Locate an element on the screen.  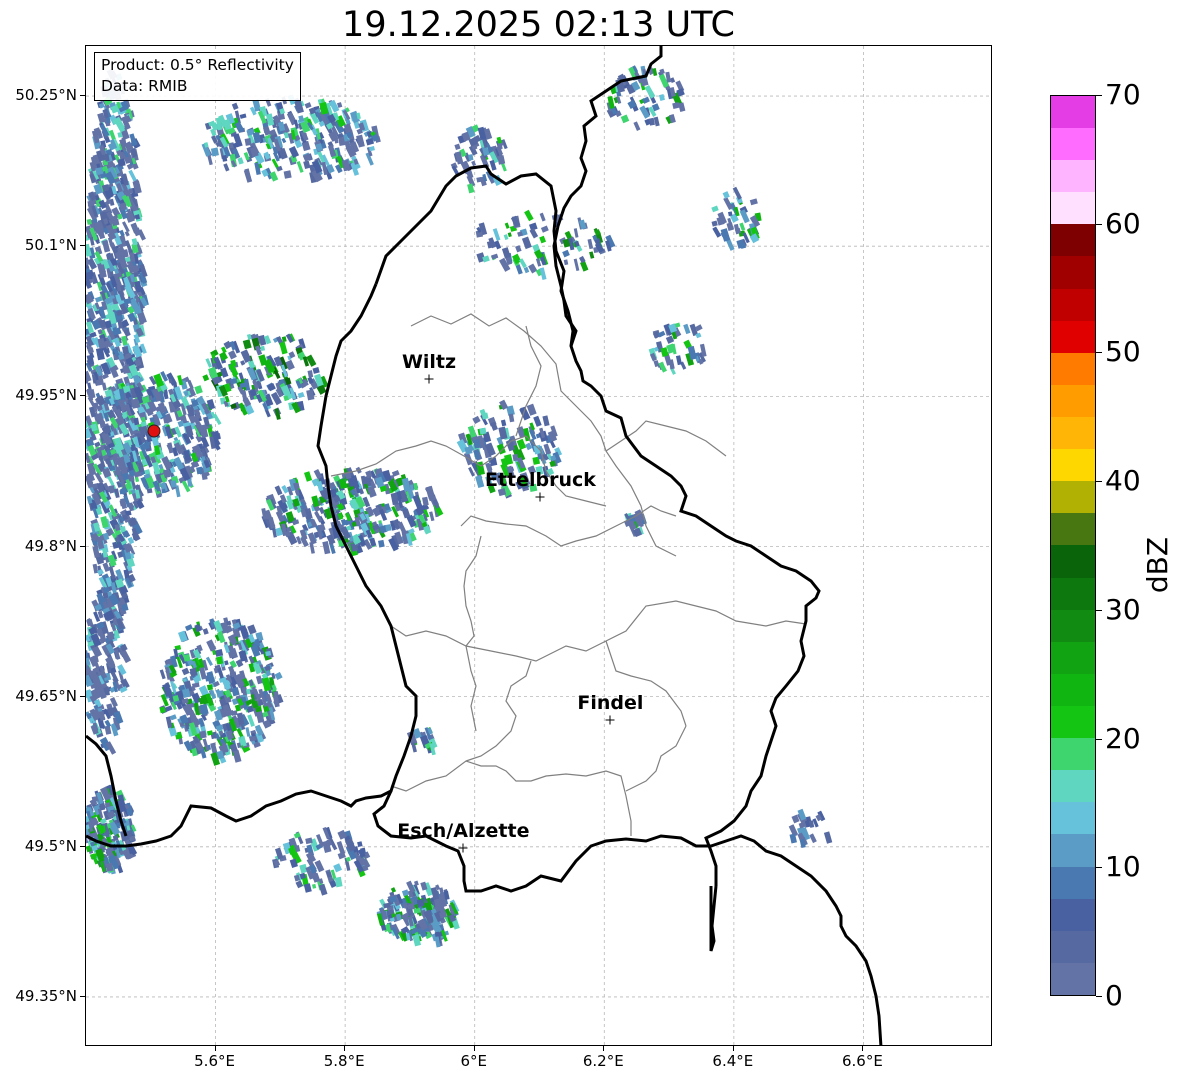
colorbar-tick-label: 10 is located at coordinates (1123, 867).